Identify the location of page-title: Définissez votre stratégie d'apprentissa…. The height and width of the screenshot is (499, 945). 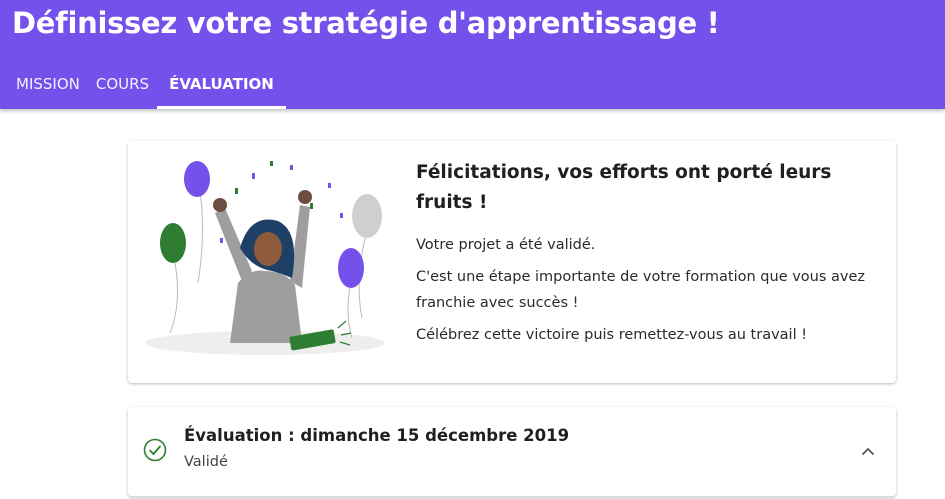
(366, 23).